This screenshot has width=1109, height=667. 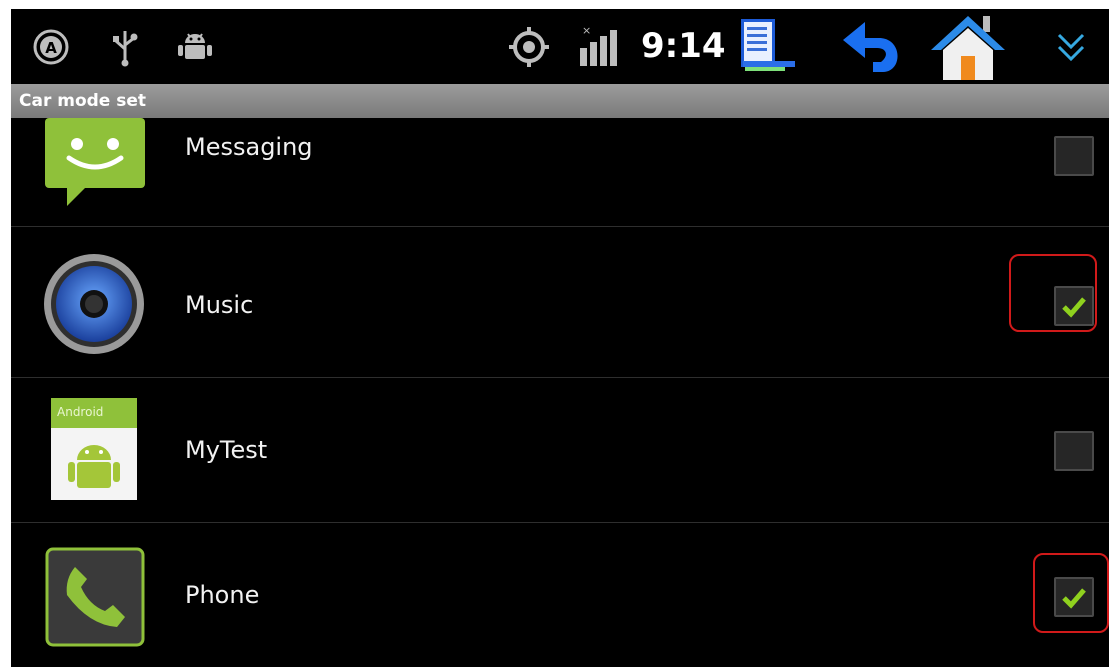 What do you see at coordinates (219, 305) in the screenshot?
I see `list-item-label: Music` at bounding box center [219, 305].